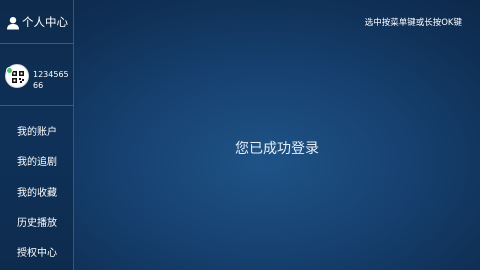 Image resolution: width=480 pixels, height=270 pixels. What do you see at coordinates (51, 80) in the screenshot?
I see `user-id: 123456566` at bounding box center [51, 80].